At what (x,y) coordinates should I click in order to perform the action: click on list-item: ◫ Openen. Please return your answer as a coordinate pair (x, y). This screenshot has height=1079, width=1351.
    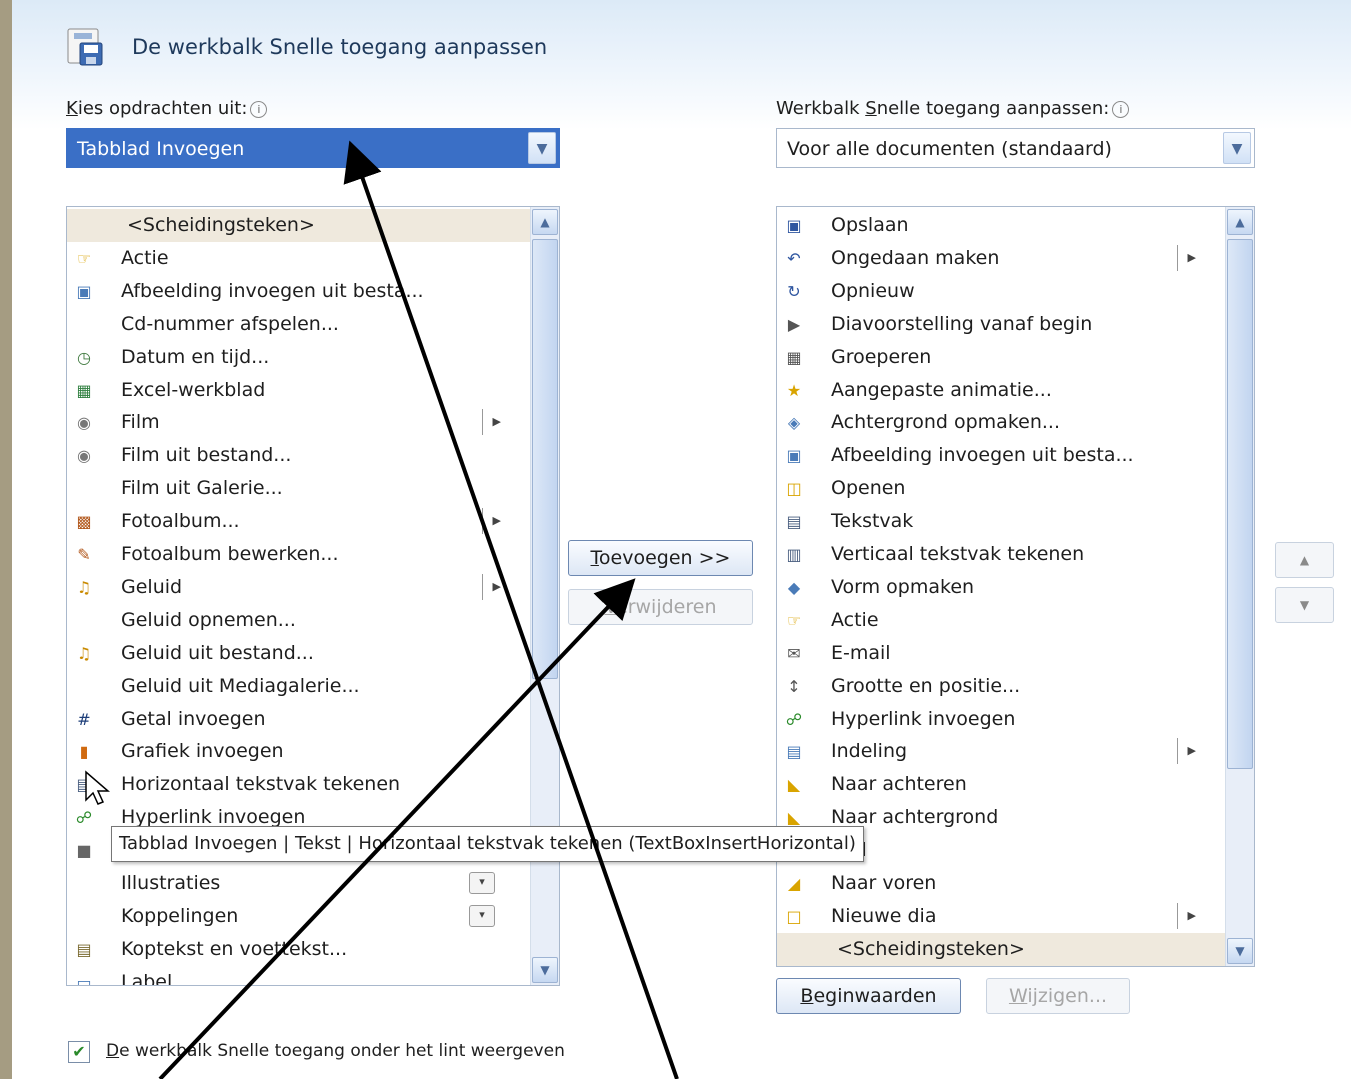
    Looking at the image, I should click on (1001, 488).